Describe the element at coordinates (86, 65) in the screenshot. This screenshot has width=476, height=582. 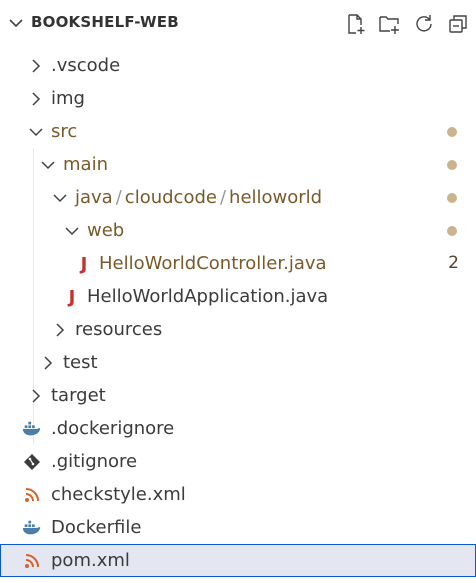
I see `tree-item-label: .vscode` at that location.